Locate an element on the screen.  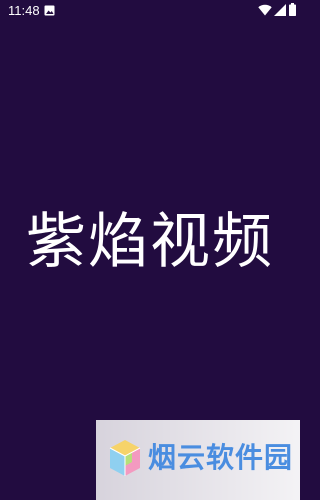
status-bar: 11:48 is located at coordinates (150, 12).